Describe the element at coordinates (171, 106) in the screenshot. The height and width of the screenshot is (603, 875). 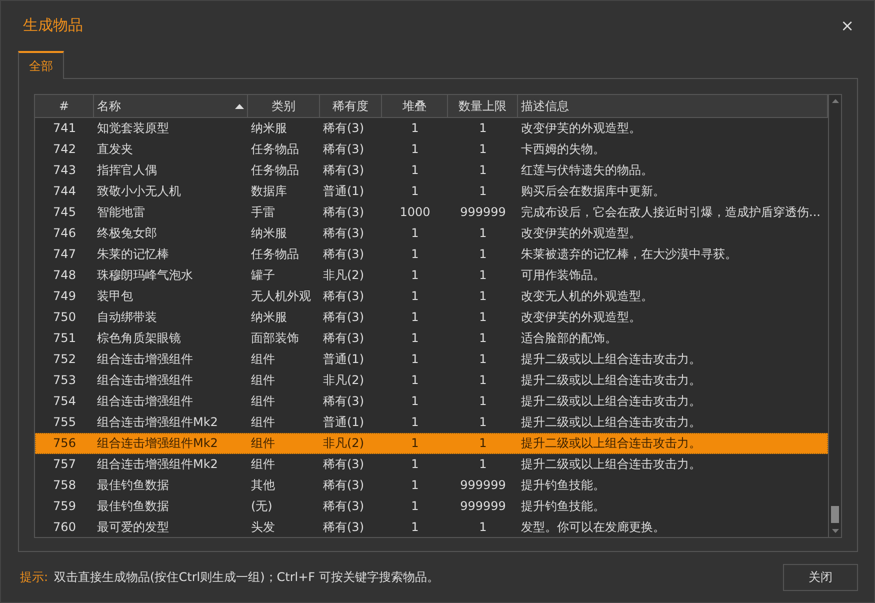
I see `column-header: 名称` at that location.